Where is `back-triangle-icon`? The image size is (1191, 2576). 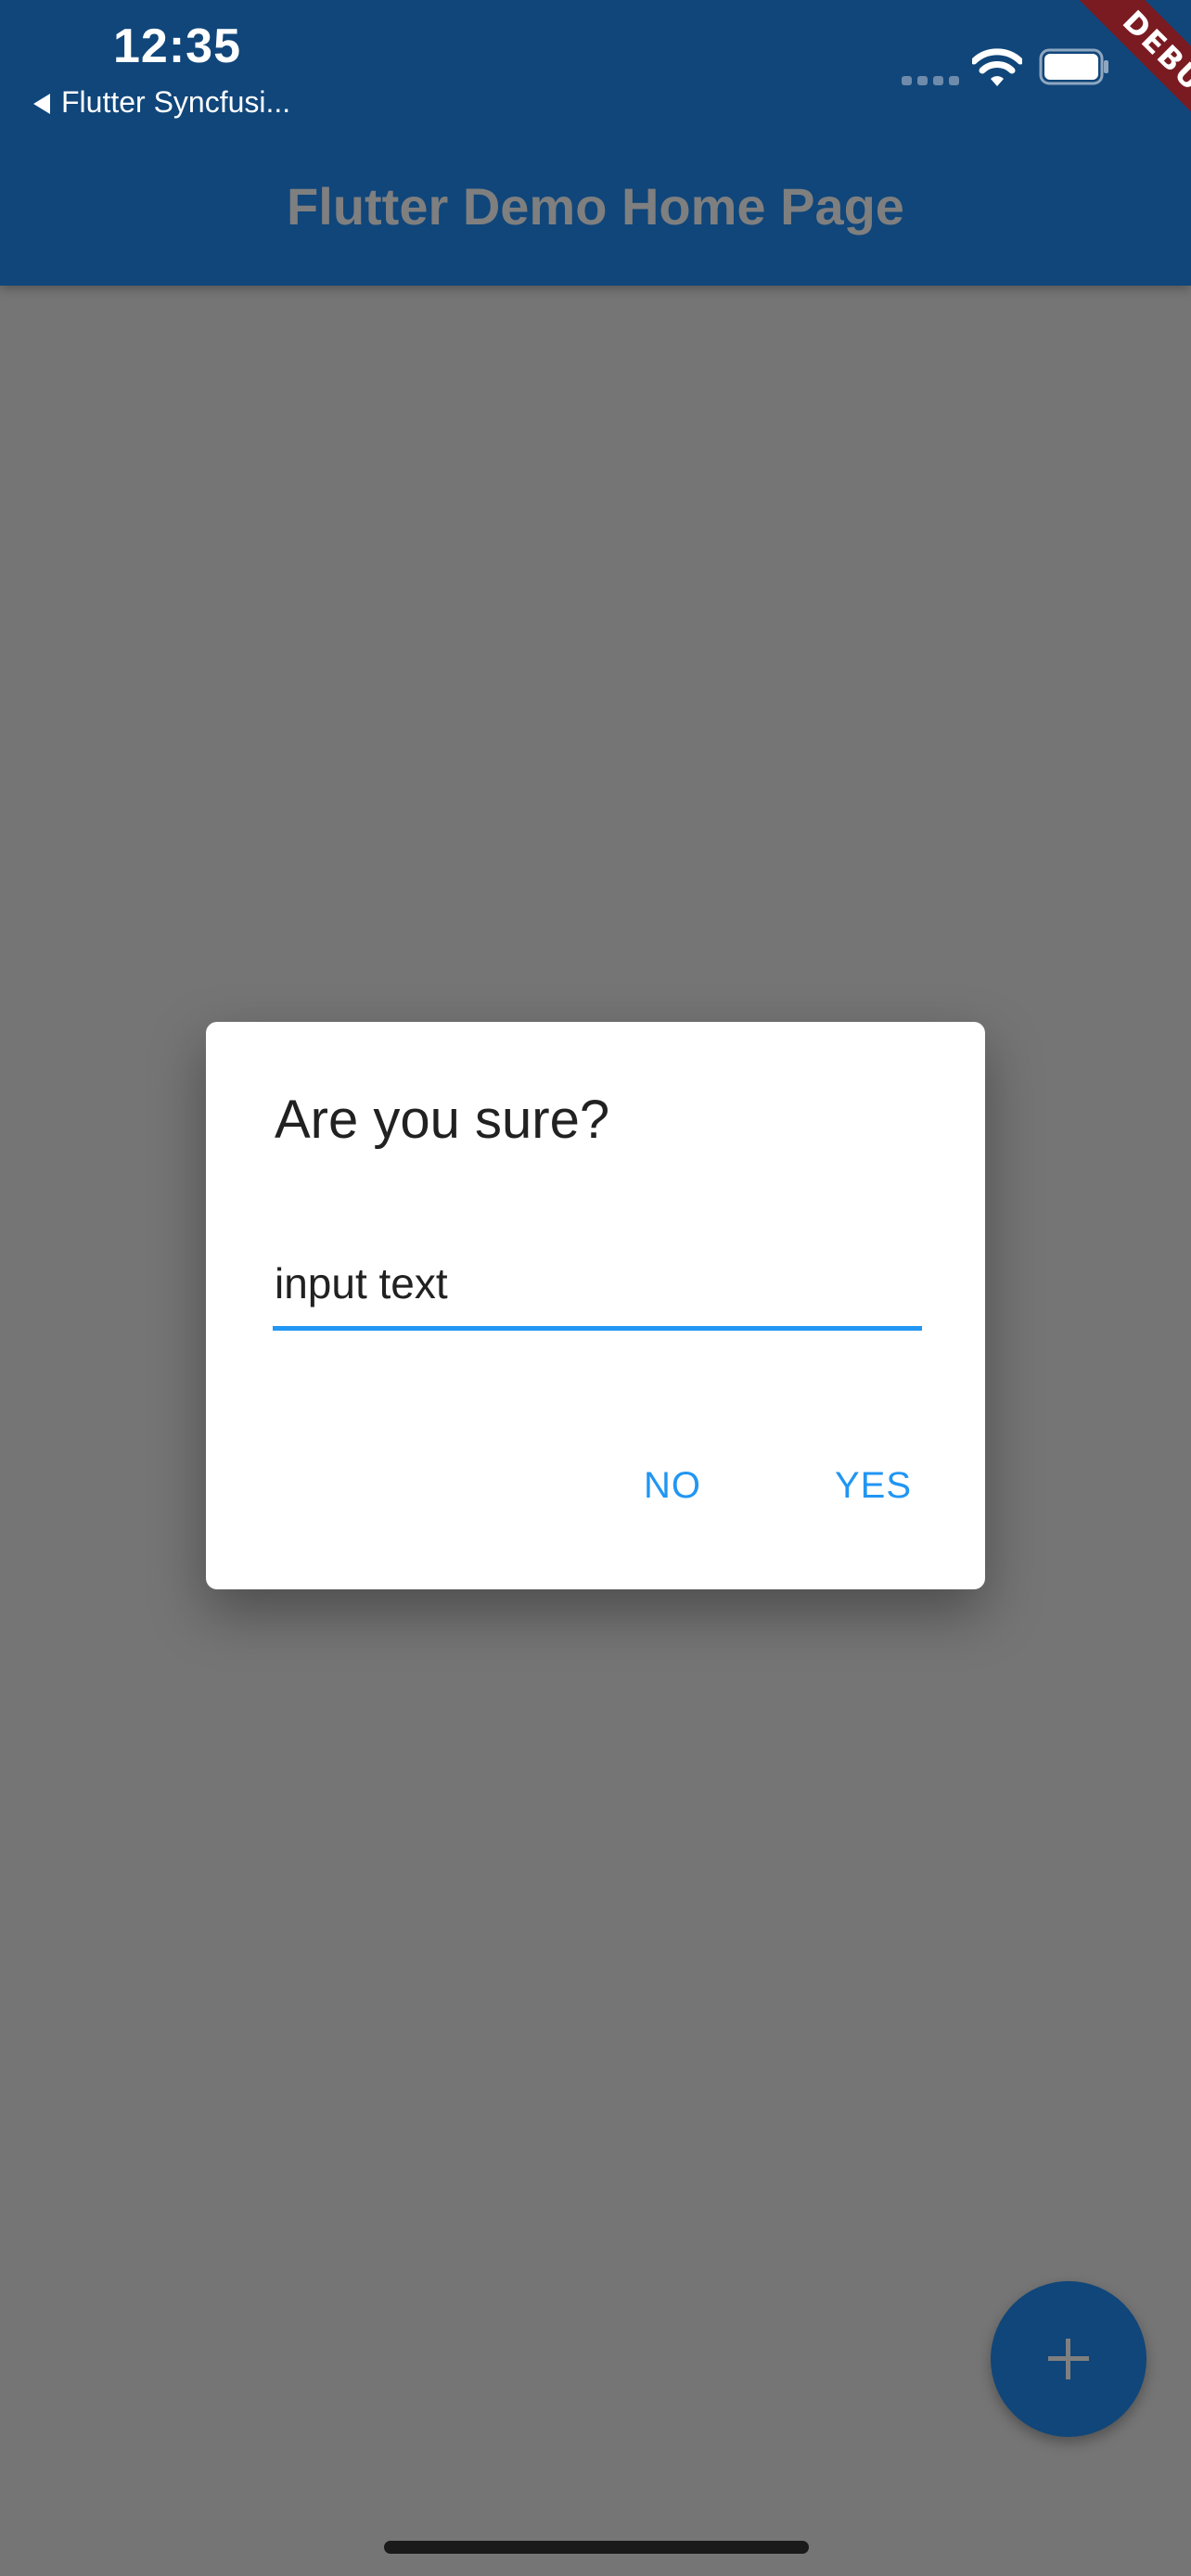
back-triangle-icon is located at coordinates (41, 104).